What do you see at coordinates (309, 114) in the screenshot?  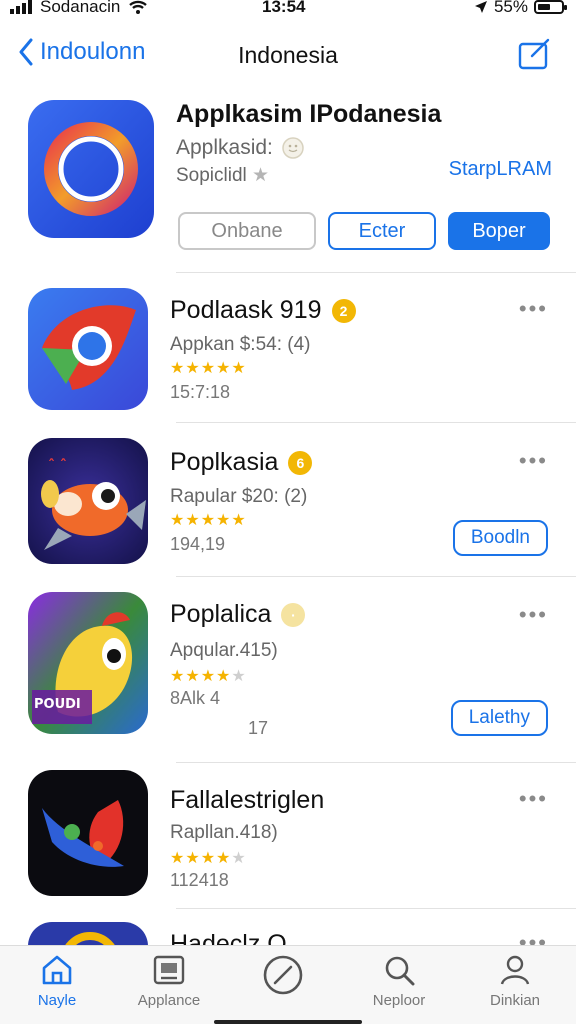 I see `app-name: Applkasim IPodanesia` at bounding box center [309, 114].